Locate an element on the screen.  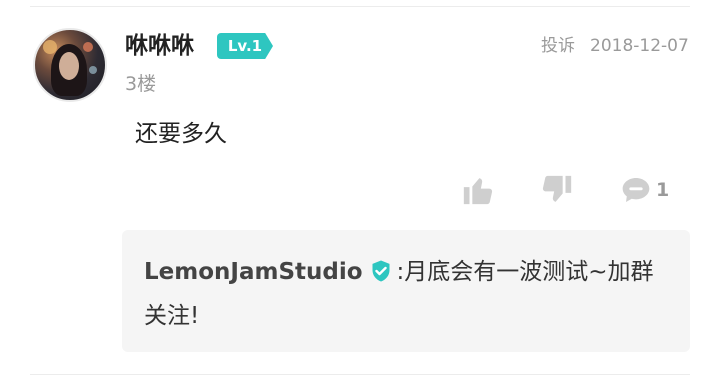
like-button is located at coordinates (478, 190).